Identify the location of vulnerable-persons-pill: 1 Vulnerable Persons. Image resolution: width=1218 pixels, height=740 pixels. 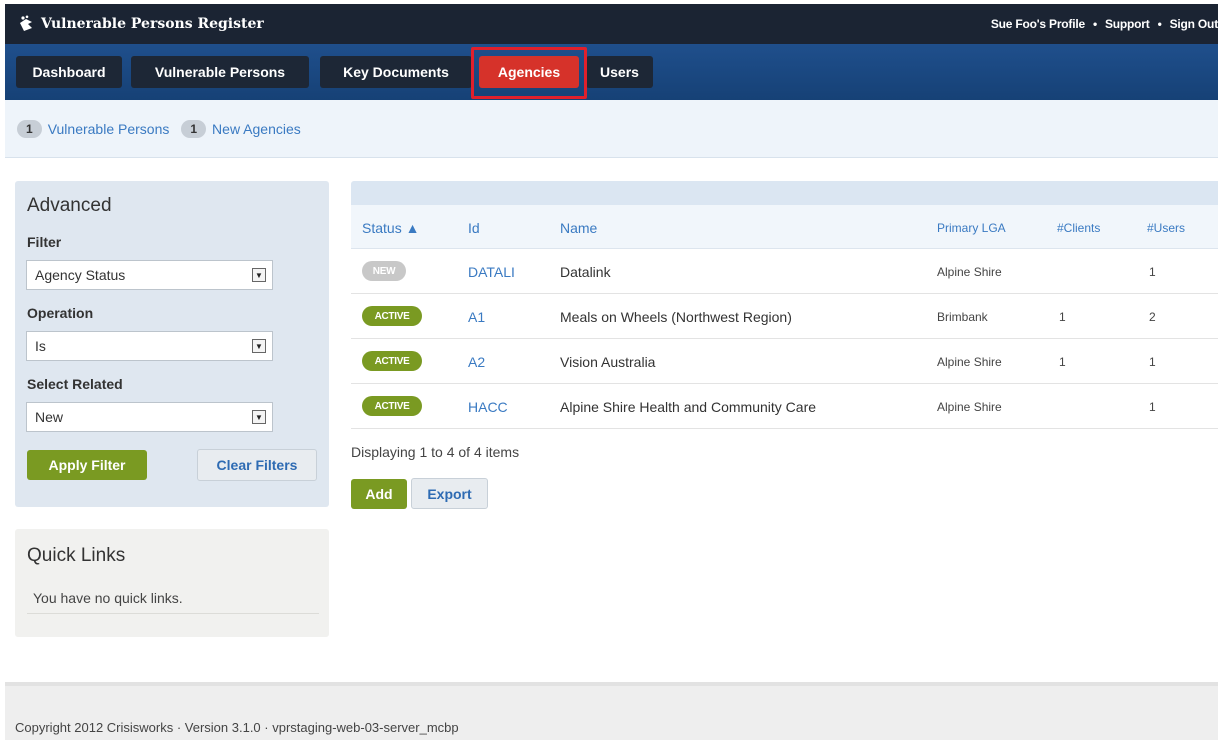
(93, 128).